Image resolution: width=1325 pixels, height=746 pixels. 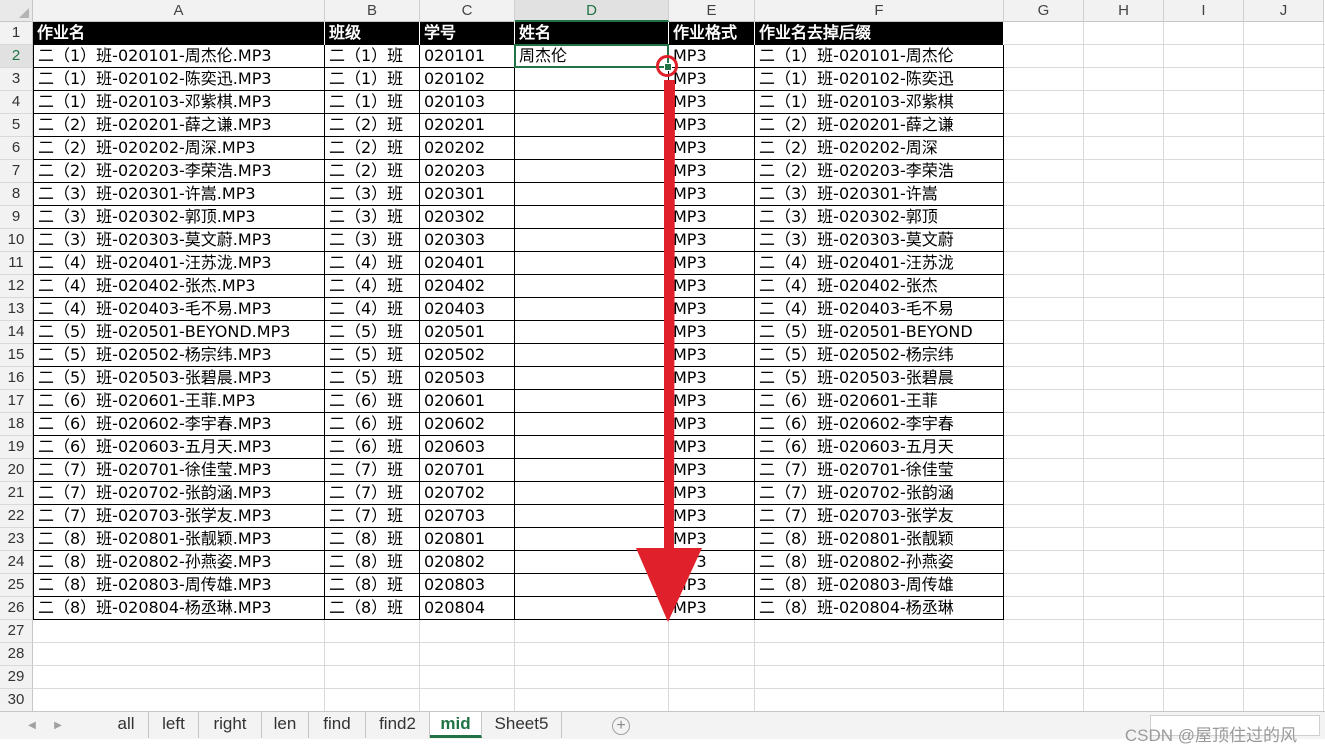 I want to click on cell-c4: 020103, so click(x=467, y=102).